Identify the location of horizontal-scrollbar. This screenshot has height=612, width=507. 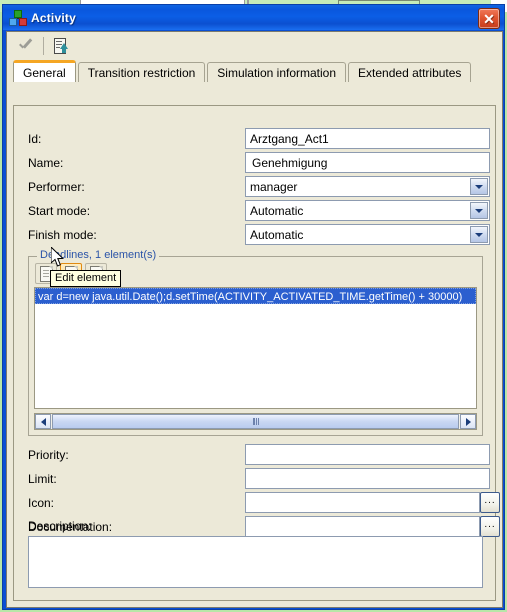
(255, 421).